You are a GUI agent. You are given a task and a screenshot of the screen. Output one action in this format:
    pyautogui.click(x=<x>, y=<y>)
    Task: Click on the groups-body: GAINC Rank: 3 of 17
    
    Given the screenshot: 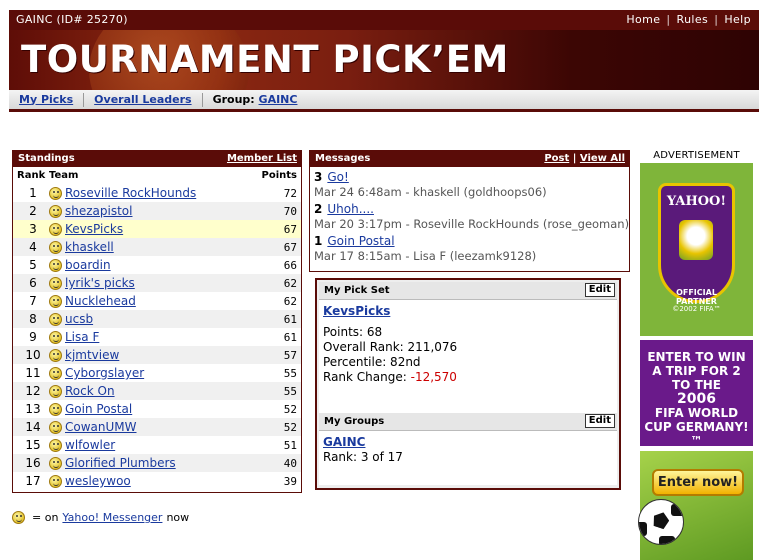 What is the action you would take?
    pyautogui.click(x=468, y=458)
    